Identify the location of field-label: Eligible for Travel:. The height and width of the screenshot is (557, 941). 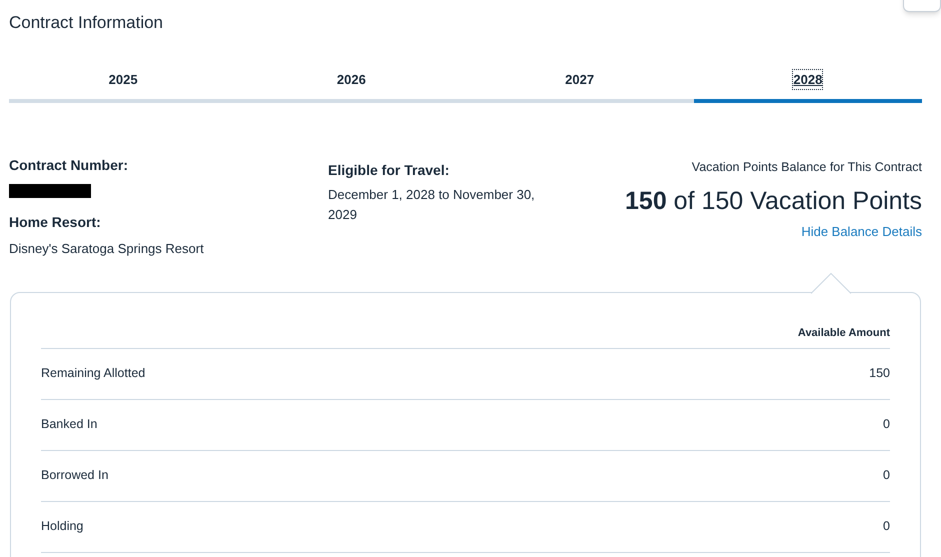
(389, 170).